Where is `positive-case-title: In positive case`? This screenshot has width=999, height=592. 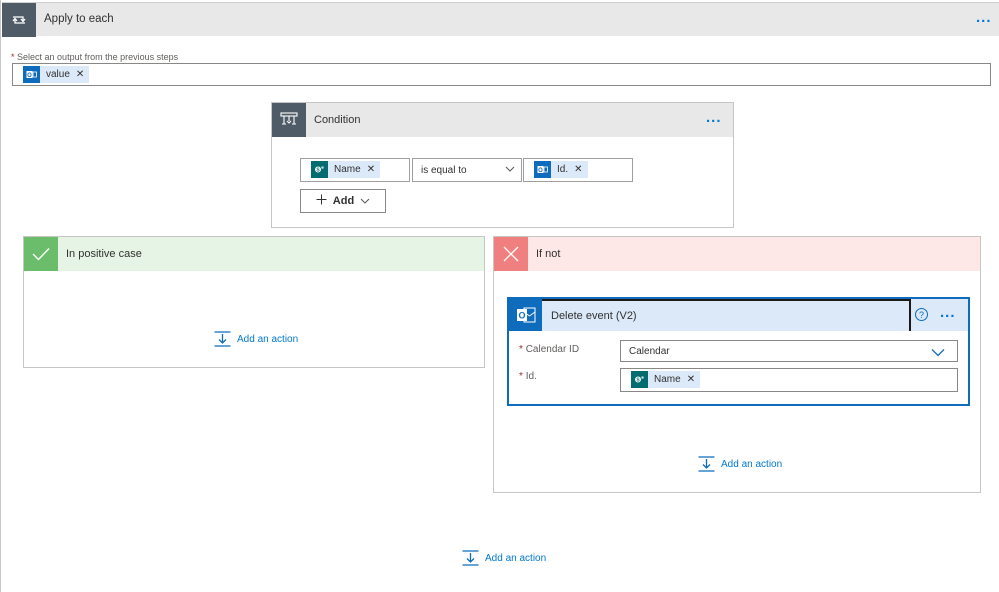
positive-case-title: In positive case is located at coordinates (104, 254).